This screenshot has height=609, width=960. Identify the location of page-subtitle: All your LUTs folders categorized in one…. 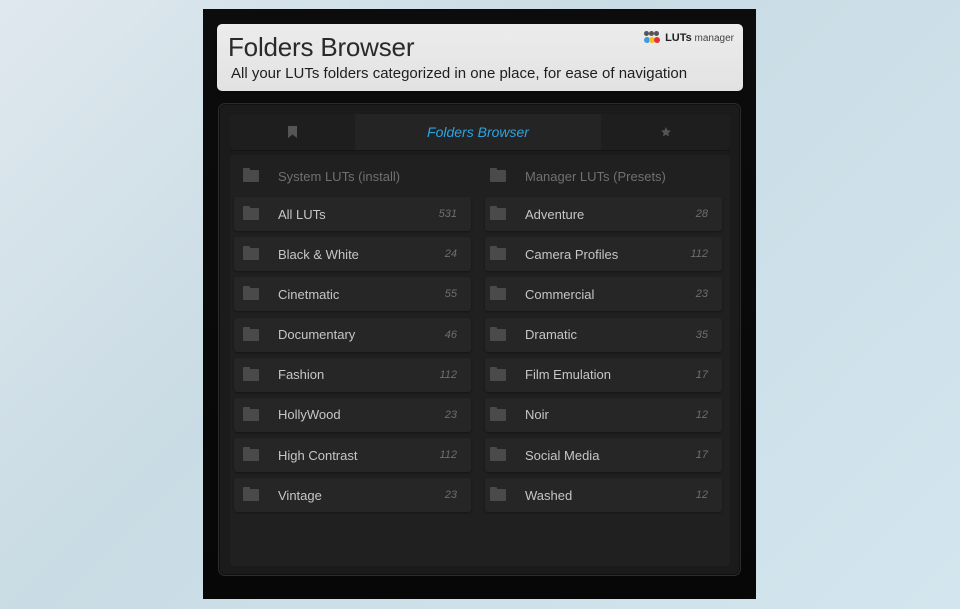
(459, 73).